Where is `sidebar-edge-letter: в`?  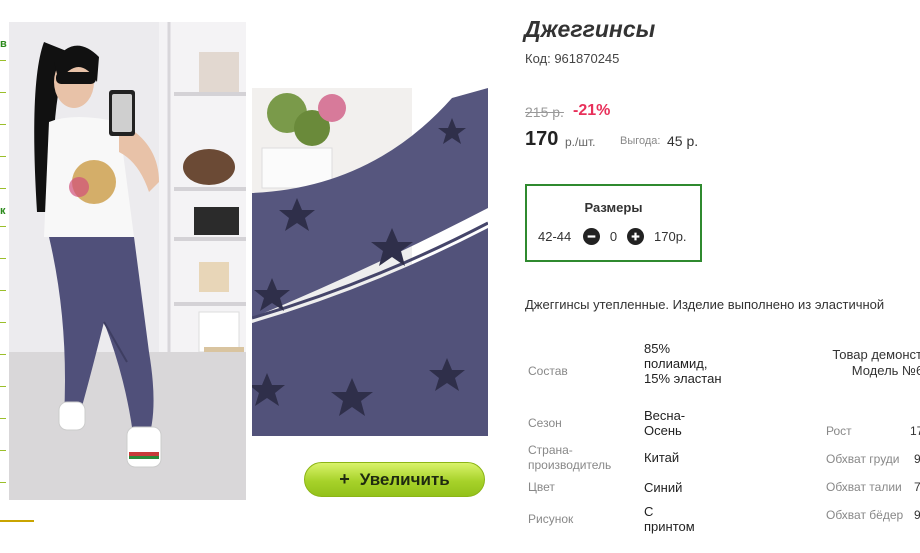
sidebar-edge-letter: в is located at coordinates (3, 44).